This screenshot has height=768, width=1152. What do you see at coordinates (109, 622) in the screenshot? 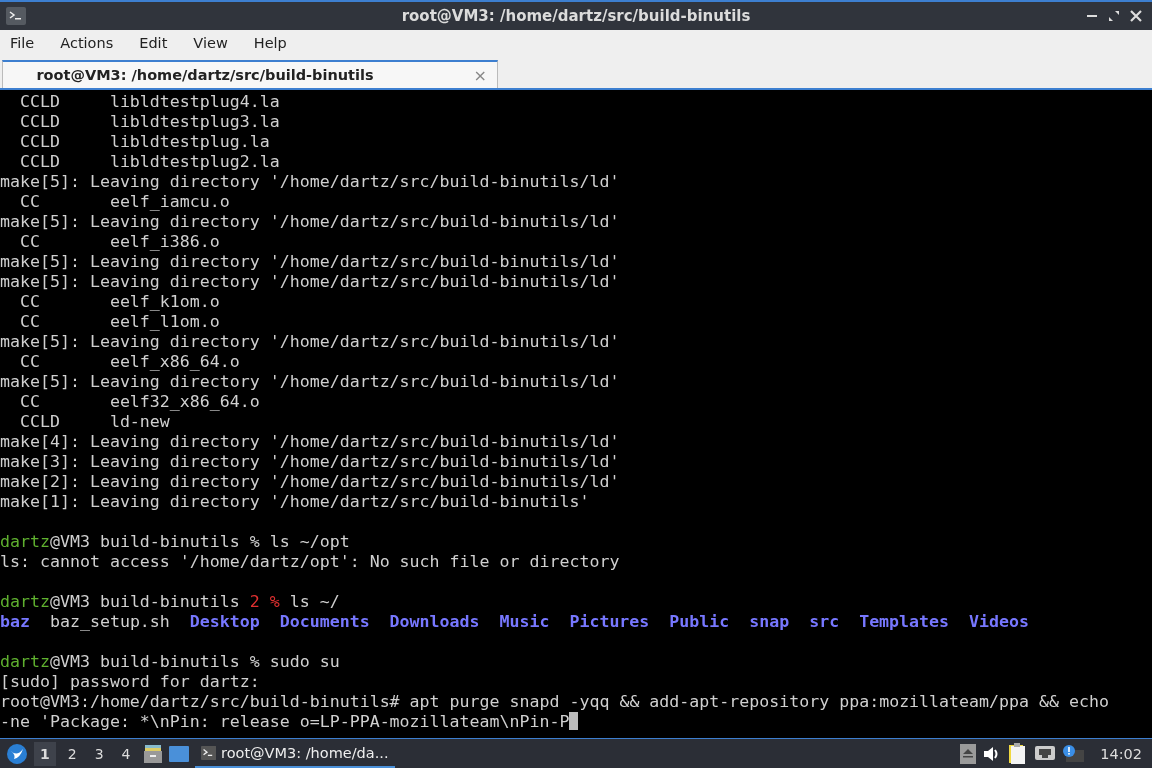
I see `terminal-text: baz_setup.sh` at bounding box center [109, 622].